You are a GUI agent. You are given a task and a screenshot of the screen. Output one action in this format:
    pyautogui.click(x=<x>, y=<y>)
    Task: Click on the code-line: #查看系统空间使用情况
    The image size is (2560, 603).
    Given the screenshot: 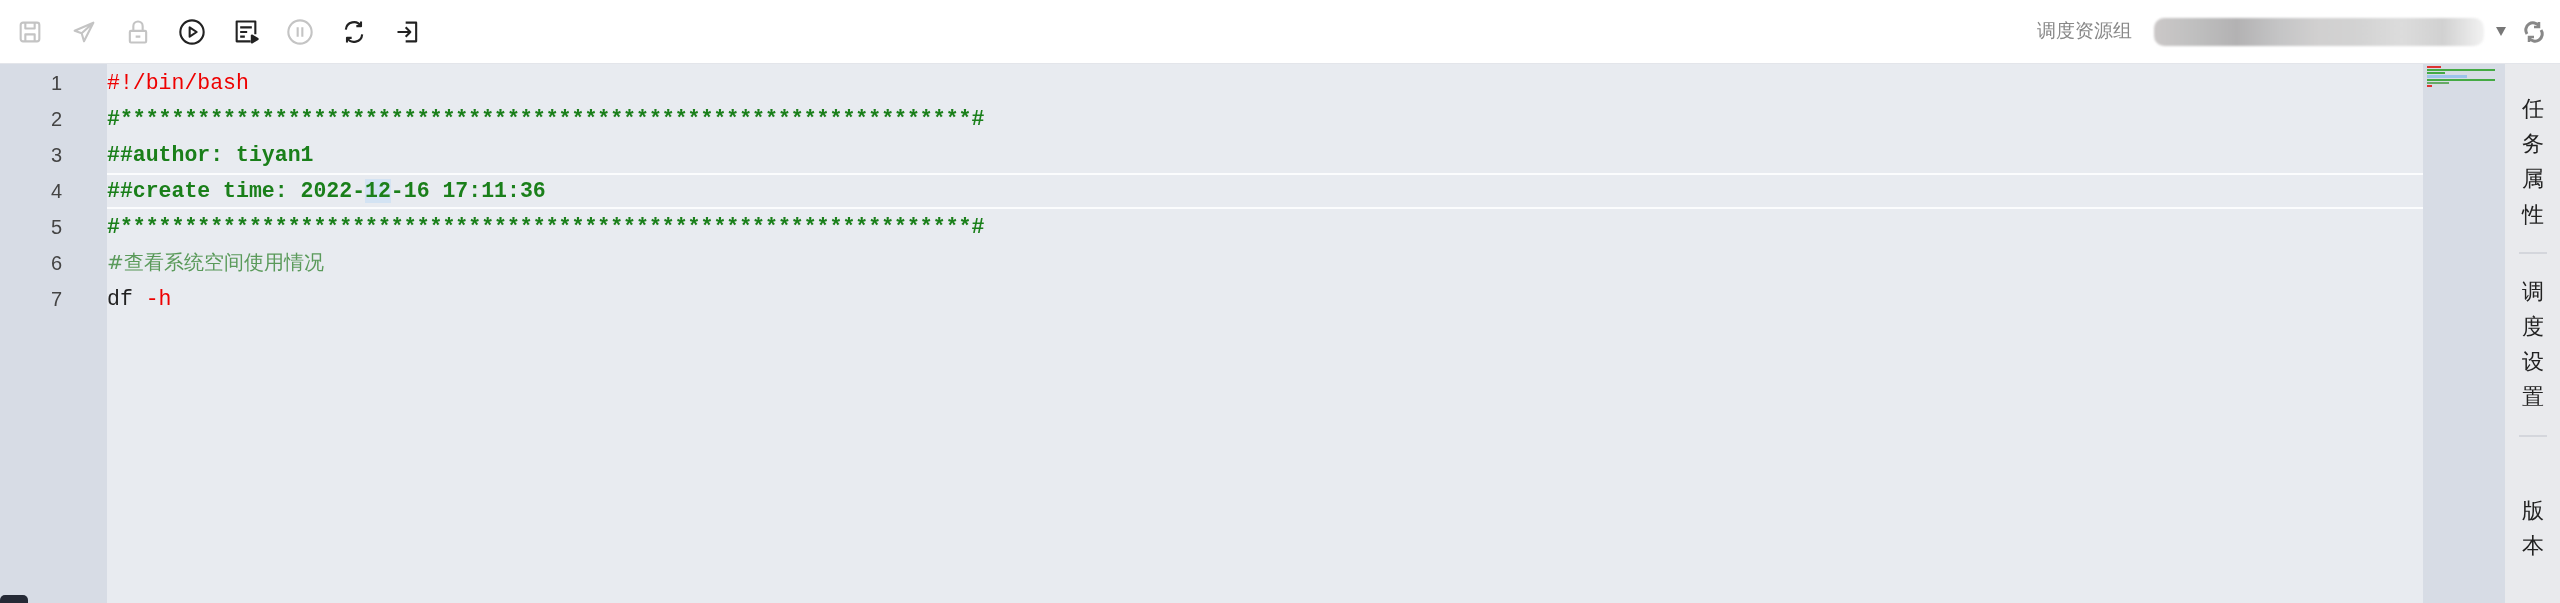 What is the action you would take?
    pyautogui.click(x=215, y=262)
    